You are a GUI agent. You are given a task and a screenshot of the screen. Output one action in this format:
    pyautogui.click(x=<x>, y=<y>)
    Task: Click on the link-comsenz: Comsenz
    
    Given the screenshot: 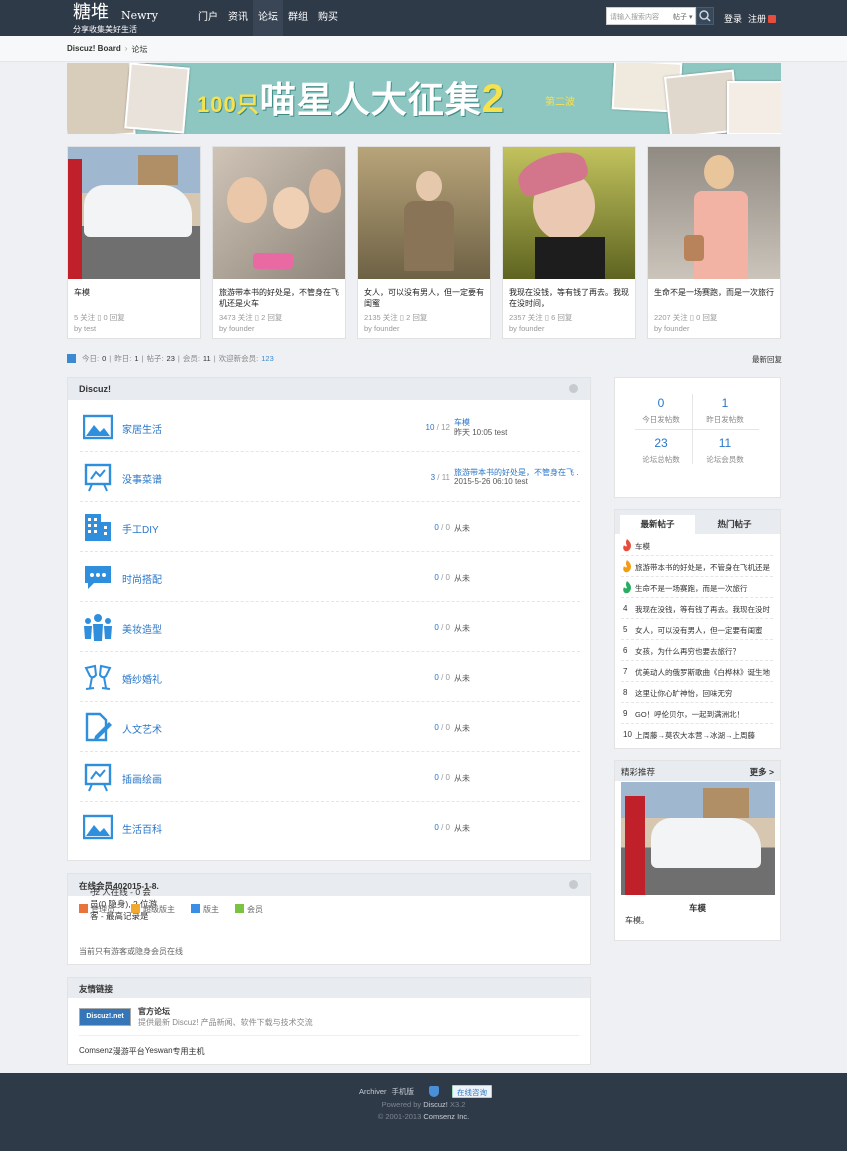 What is the action you would take?
    pyautogui.click(x=96, y=1051)
    